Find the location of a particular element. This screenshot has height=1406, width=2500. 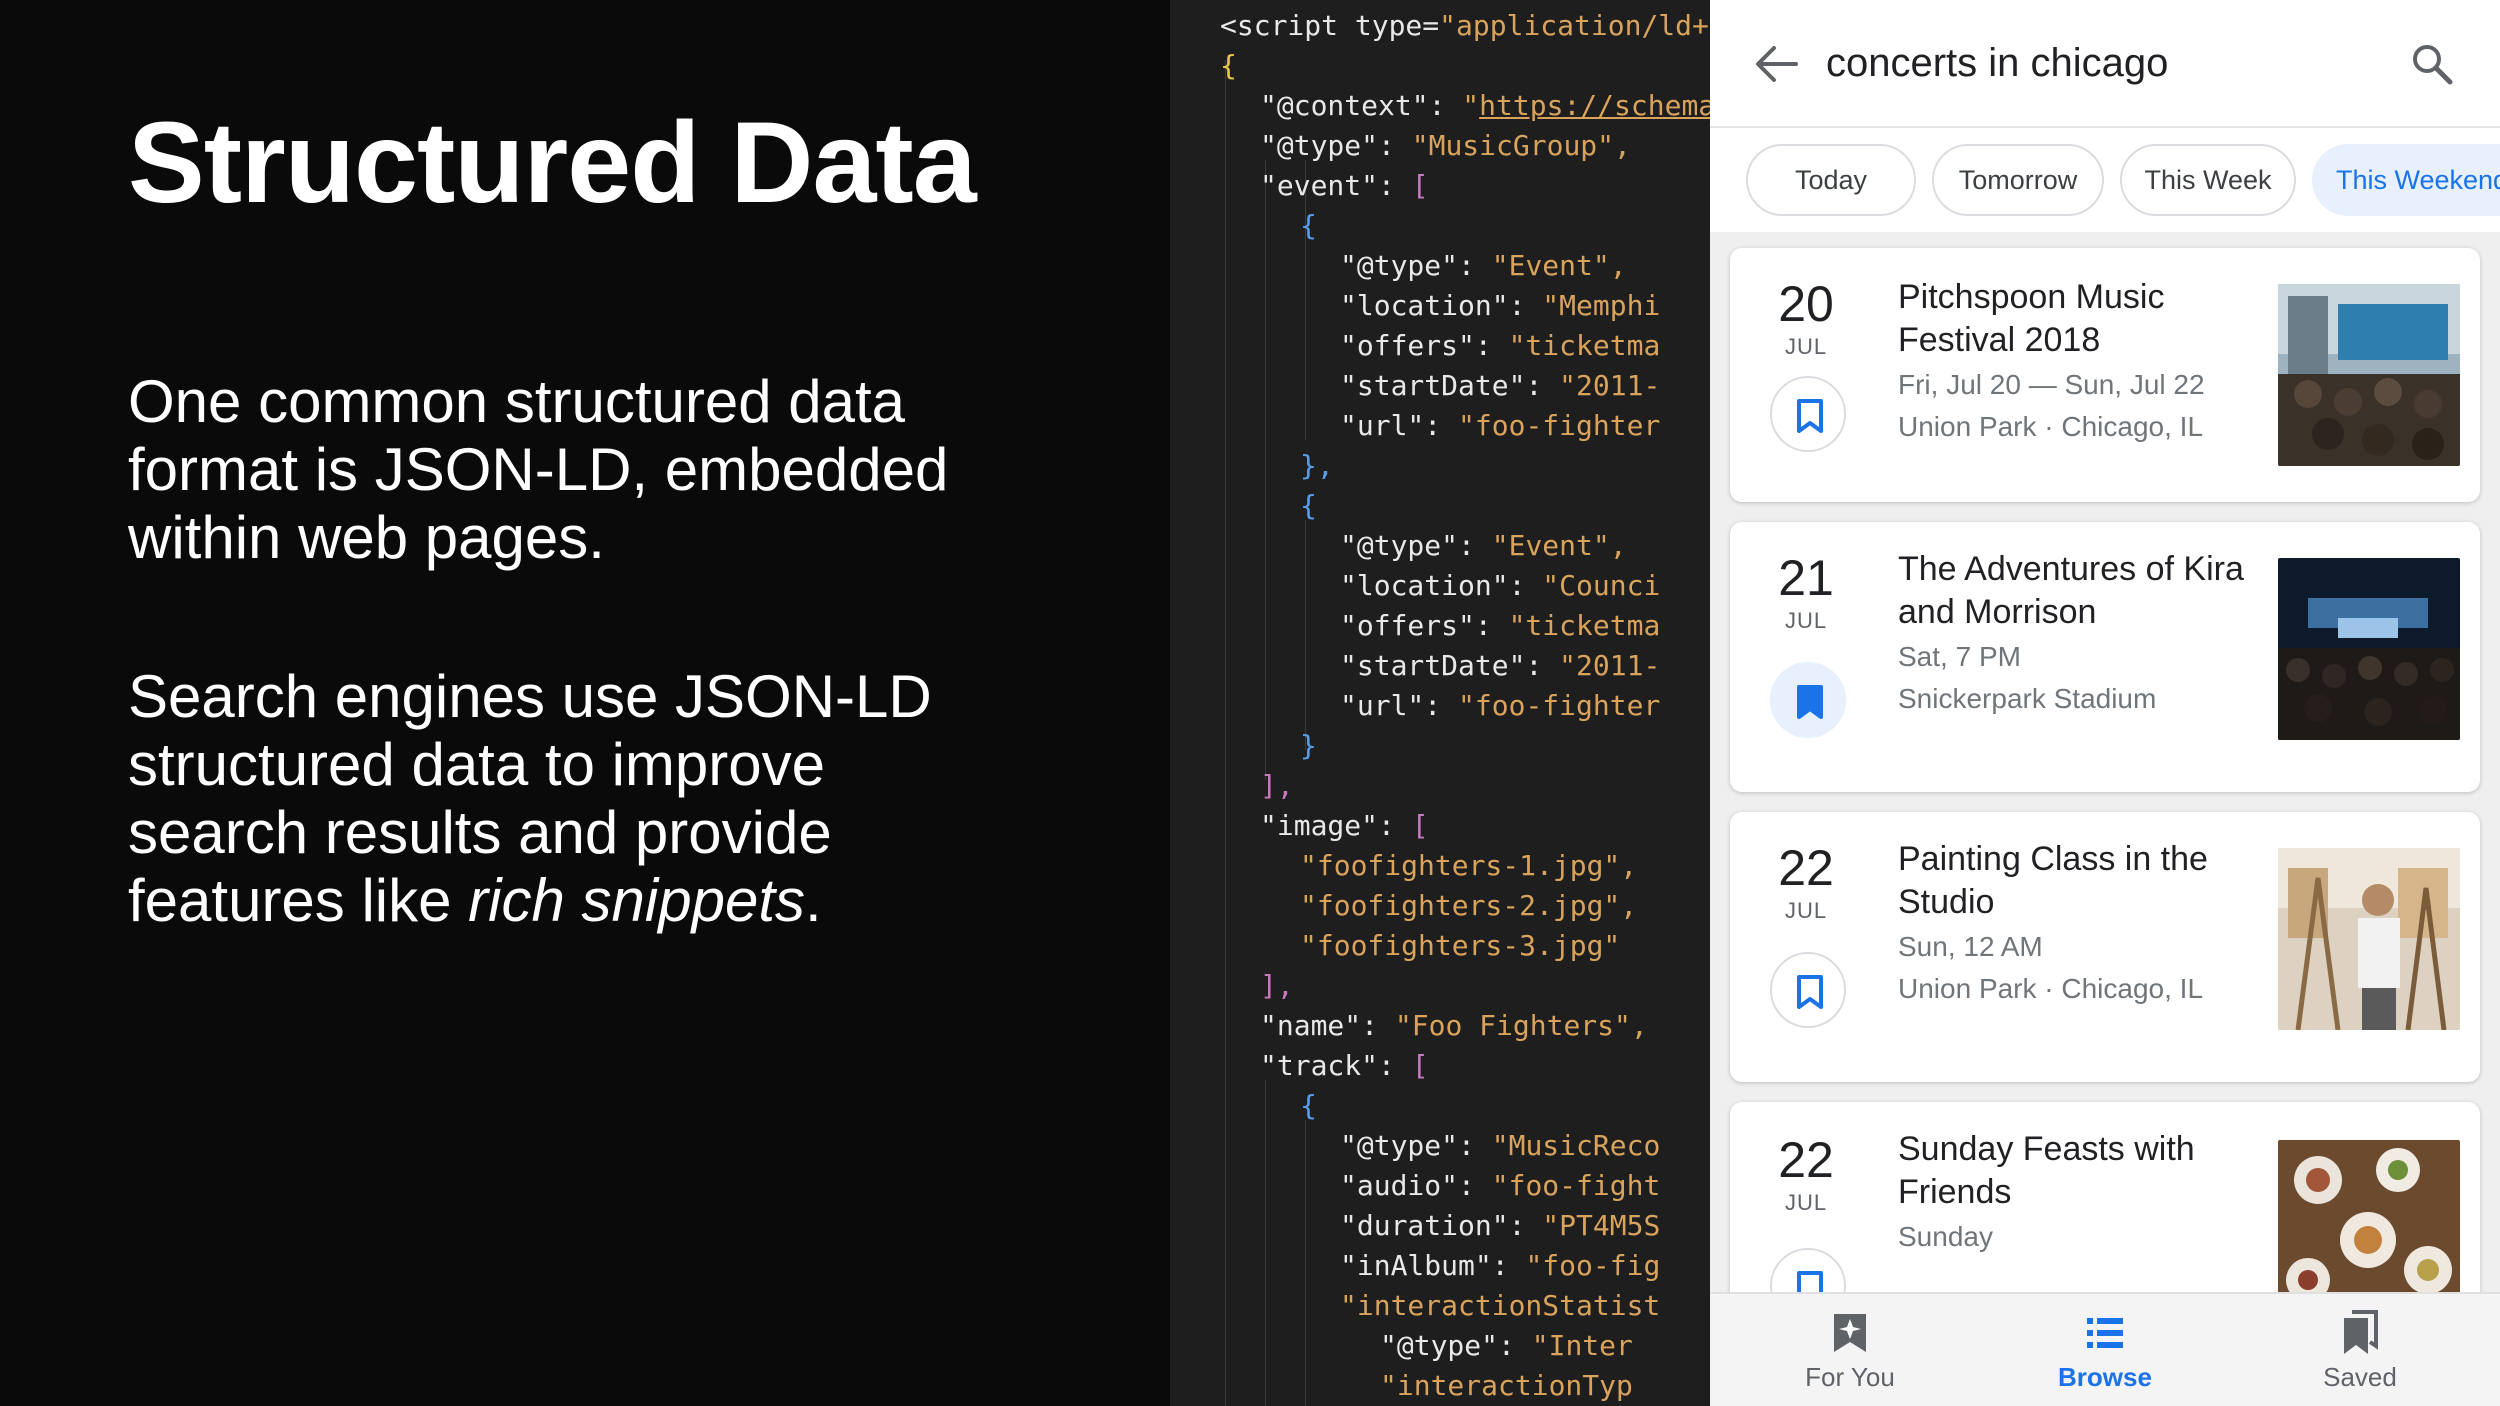

code-line: "image": [ is located at coordinates (1344, 825).